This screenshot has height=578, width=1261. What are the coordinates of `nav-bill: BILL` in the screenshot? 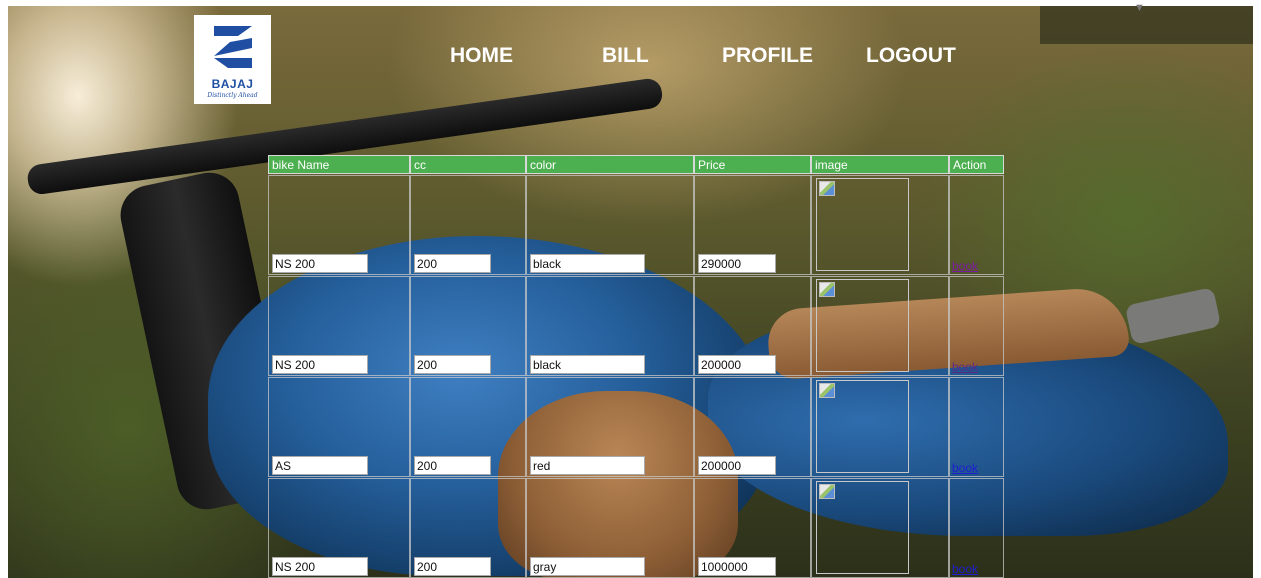 It's located at (625, 56).